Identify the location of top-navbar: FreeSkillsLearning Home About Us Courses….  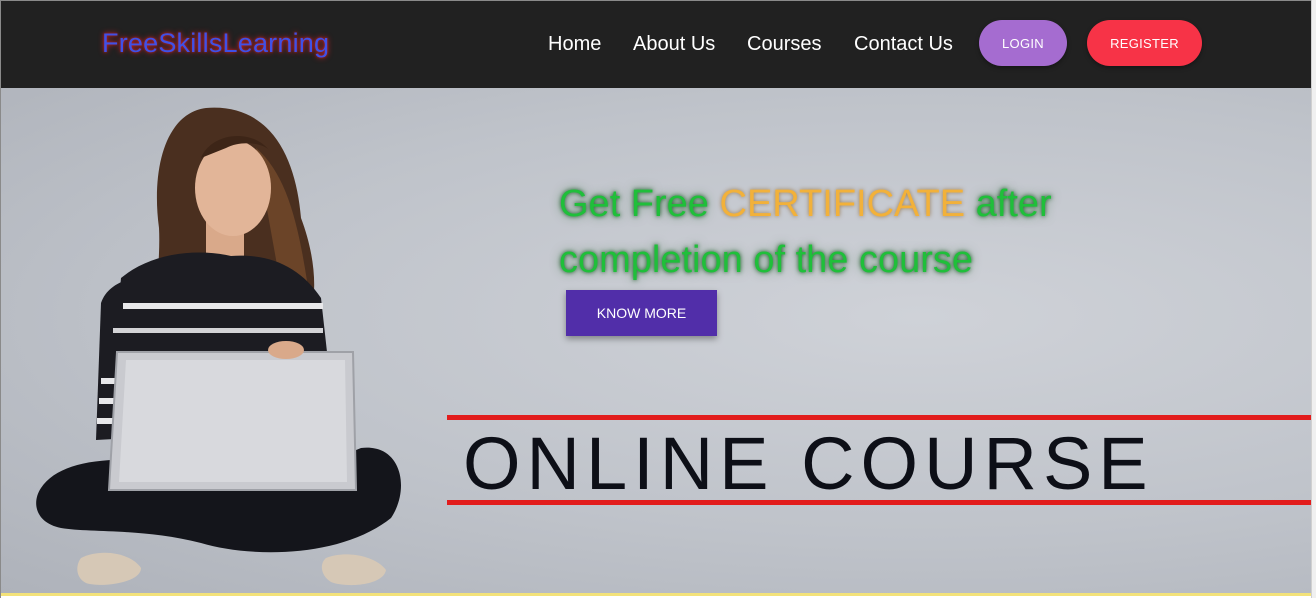
(656, 44).